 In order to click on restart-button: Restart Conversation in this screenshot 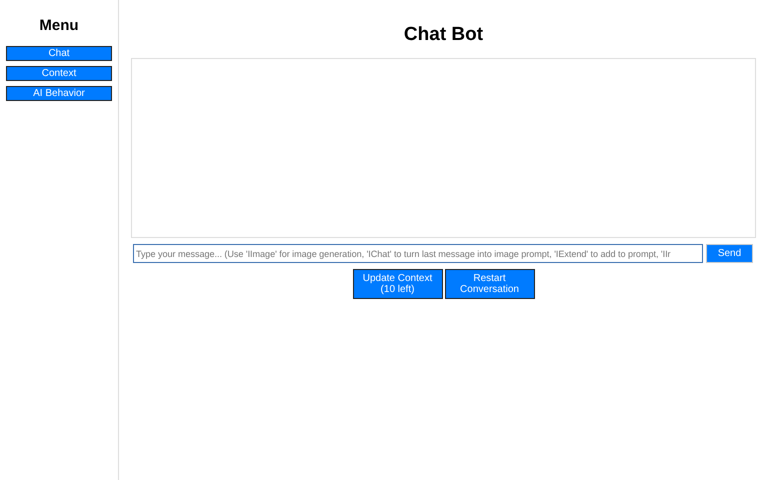, I will do `click(489, 284)`.